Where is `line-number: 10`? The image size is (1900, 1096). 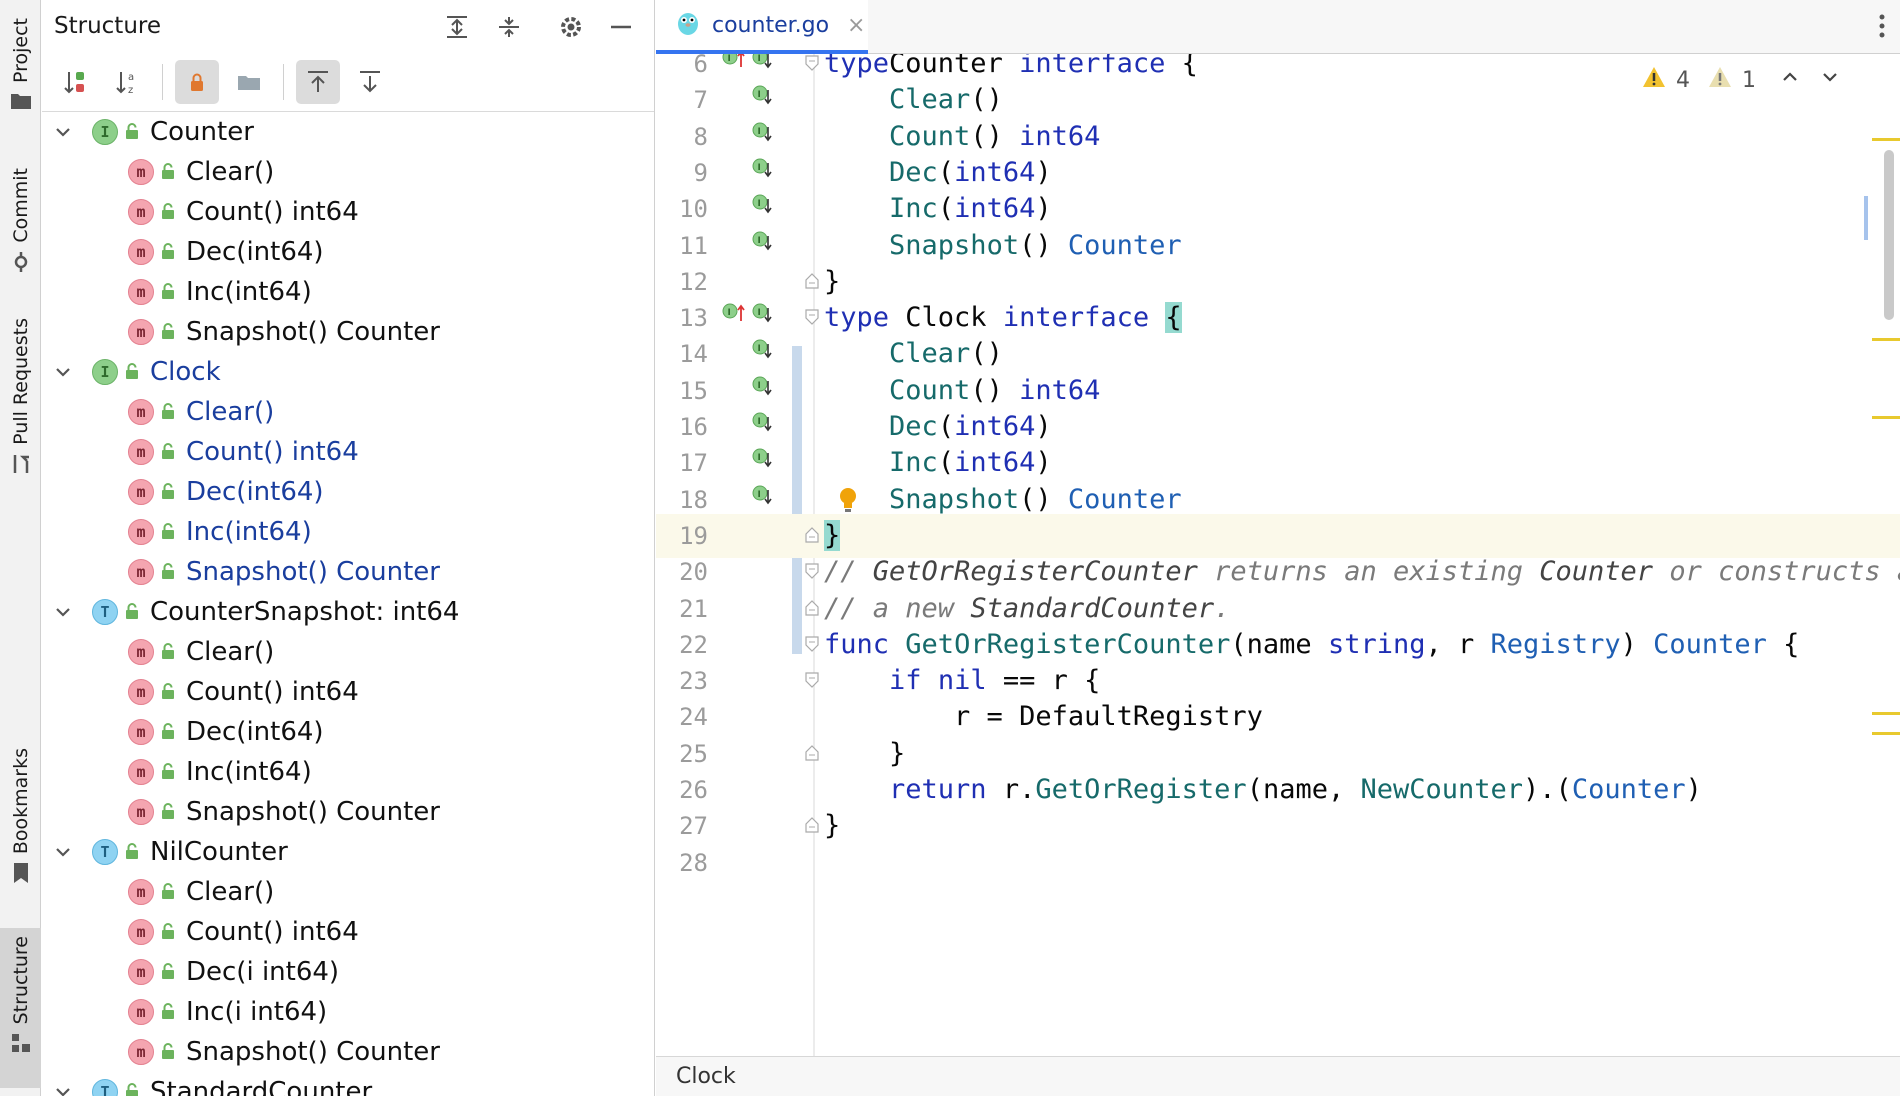 line-number: 10 is located at coordinates (682, 209).